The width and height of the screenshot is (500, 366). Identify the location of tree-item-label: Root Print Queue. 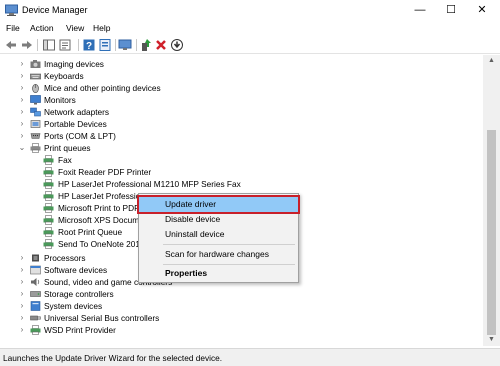
(90, 232).